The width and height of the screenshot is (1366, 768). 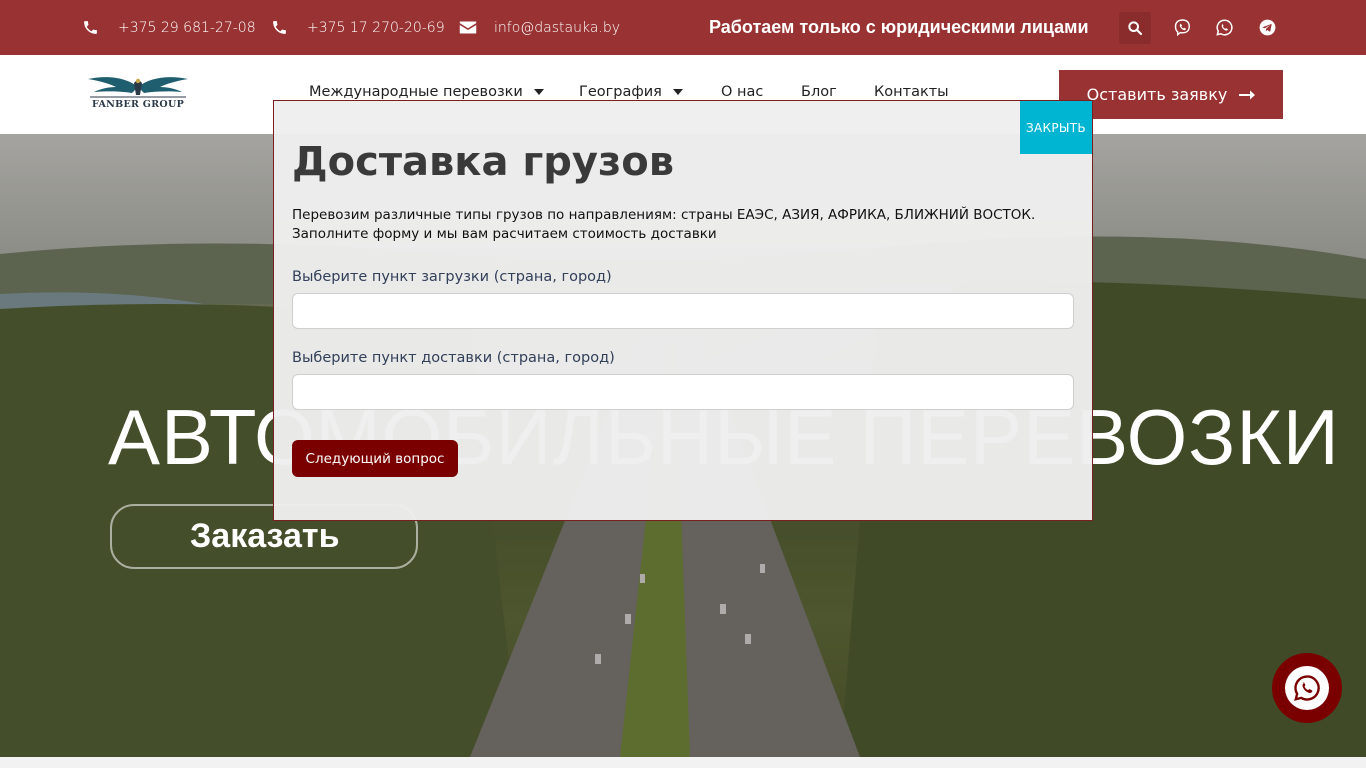 I want to click on close-modal-button: ЗАКРЫТЬ, so click(x=1056, y=127).